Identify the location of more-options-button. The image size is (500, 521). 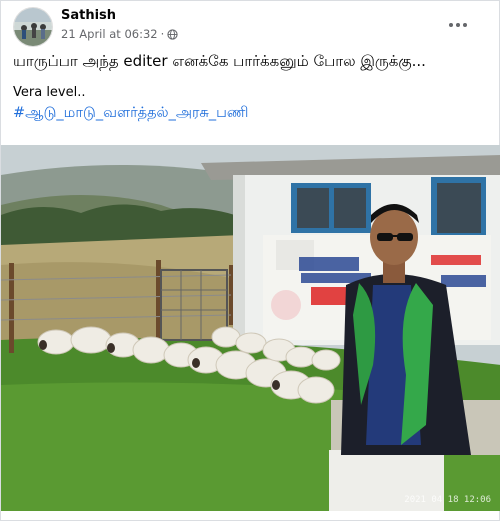
(458, 25).